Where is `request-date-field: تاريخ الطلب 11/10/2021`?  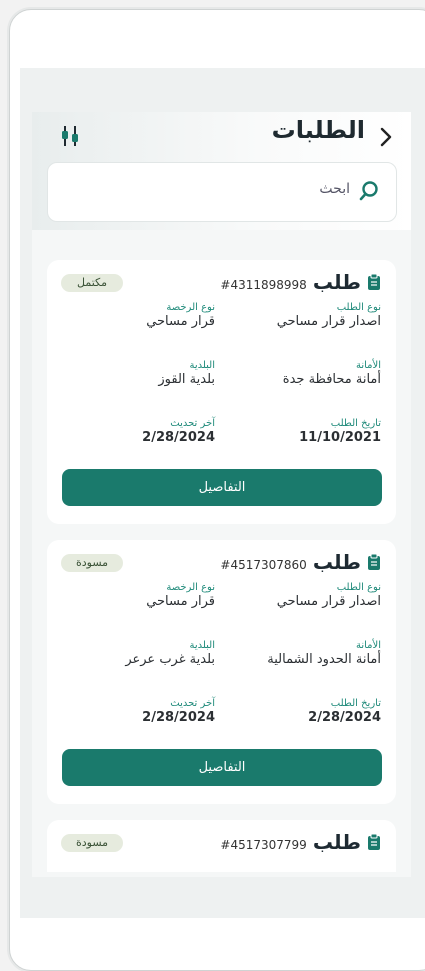
request-date-field: تاريخ الطلب 11/10/2021 is located at coordinates (340, 431).